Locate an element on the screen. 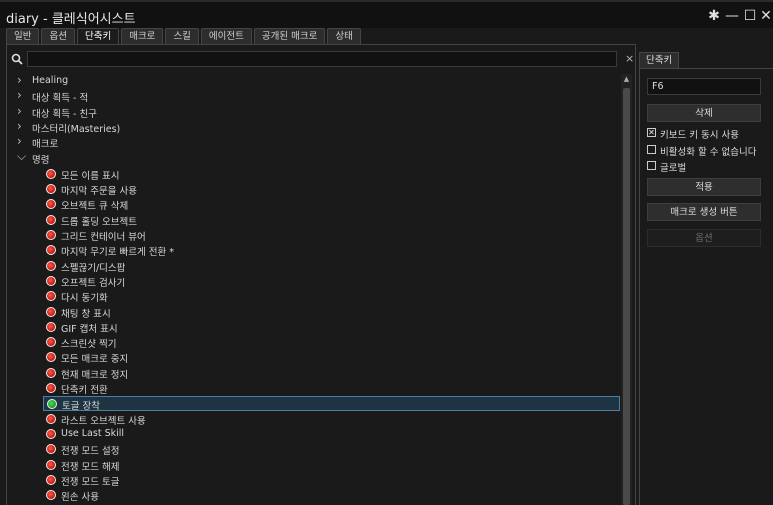 The height and width of the screenshot is (505, 773). tree-command-label: 토글 장착 is located at coordinates (81, 406).